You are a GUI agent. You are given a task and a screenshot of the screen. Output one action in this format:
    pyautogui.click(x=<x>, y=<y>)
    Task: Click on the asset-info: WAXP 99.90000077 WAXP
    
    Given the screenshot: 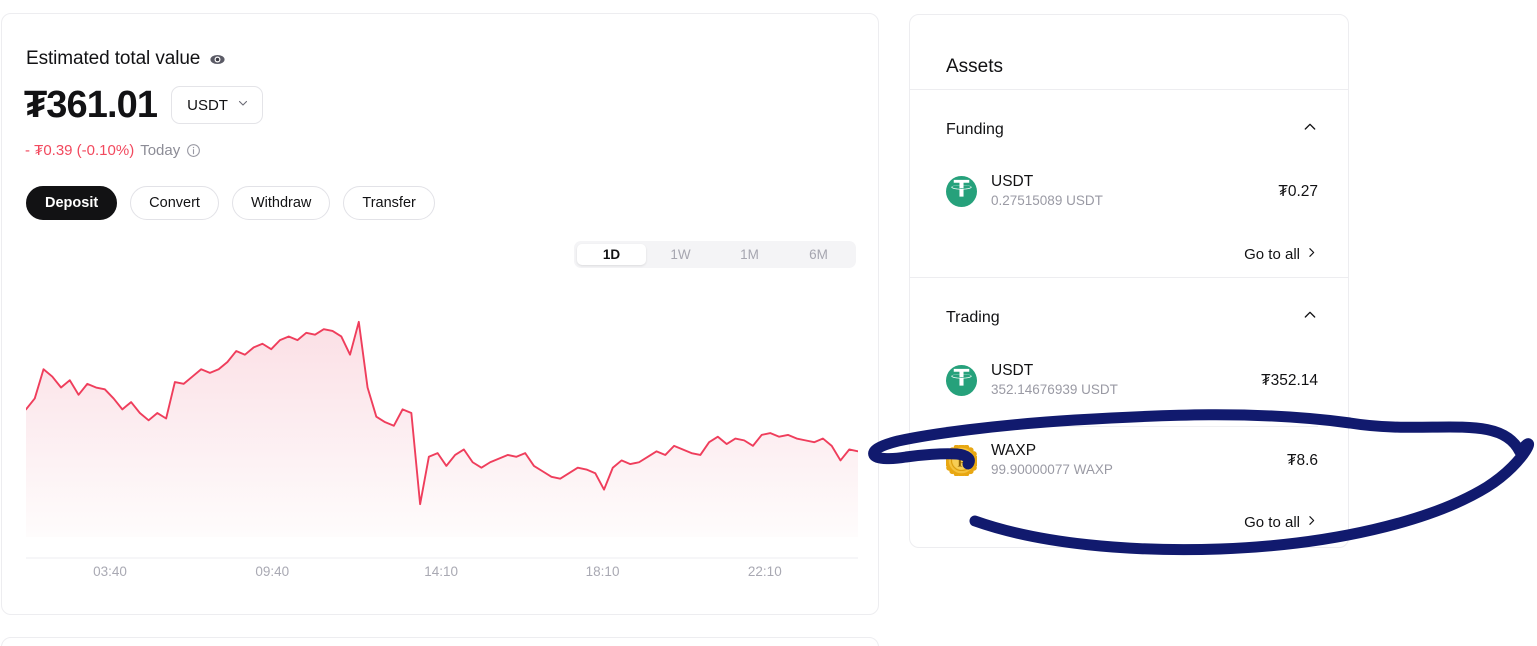 What is the action you would take?
    pyautogui.click(x=1139, y=460)
    